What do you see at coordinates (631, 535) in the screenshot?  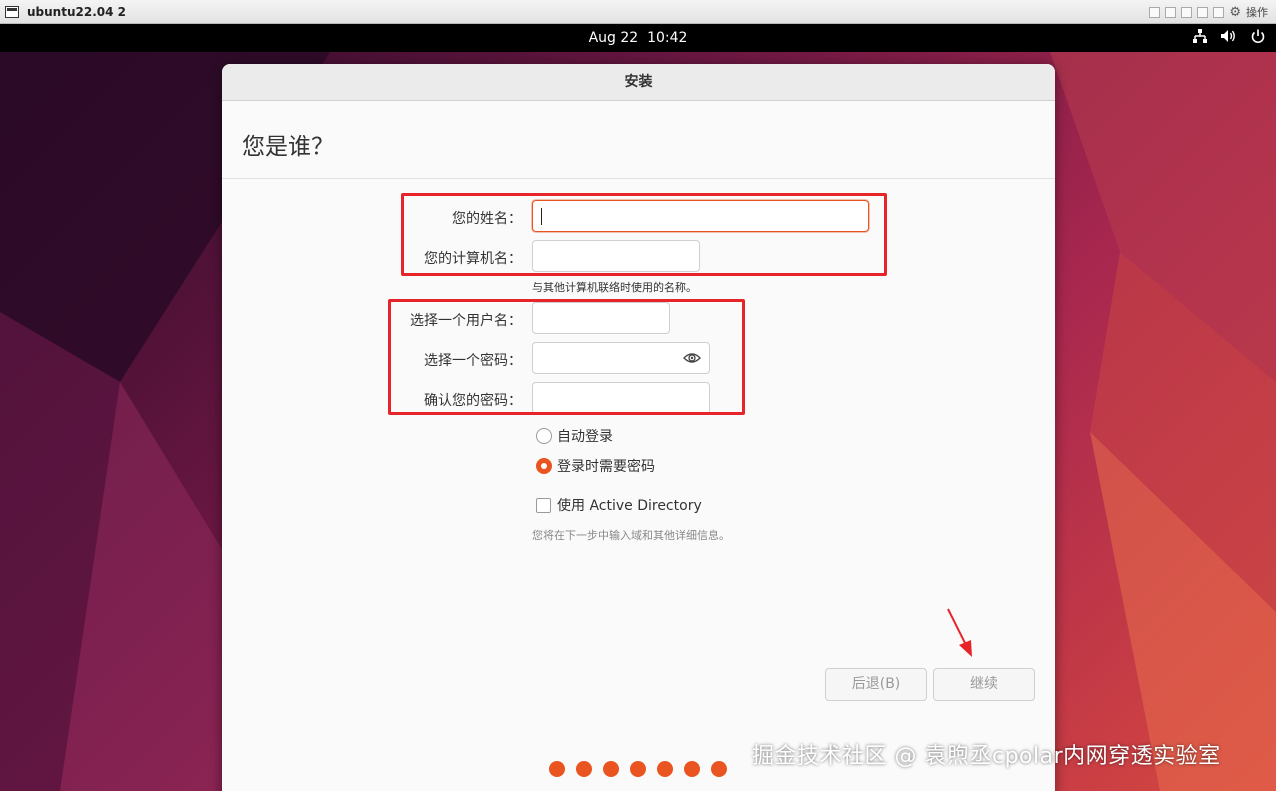 I see `active-directory-hint: 您将在下一步中输入域和其他详细信息。` at bounding box center [631, 535].